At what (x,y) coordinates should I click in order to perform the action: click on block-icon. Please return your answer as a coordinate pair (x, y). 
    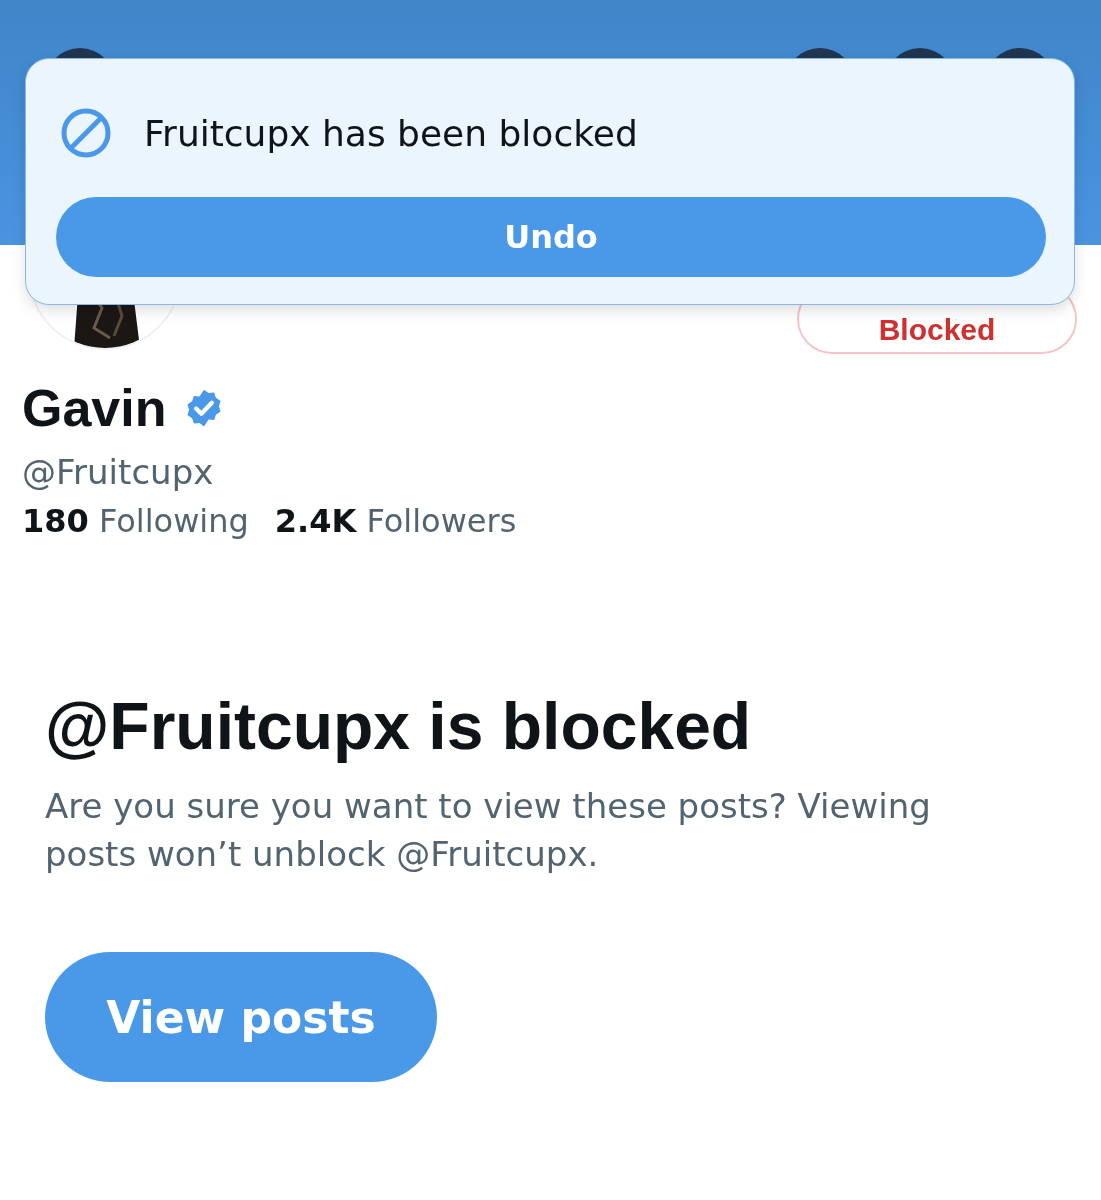
    Looking at the image, I should click on (86, 133).